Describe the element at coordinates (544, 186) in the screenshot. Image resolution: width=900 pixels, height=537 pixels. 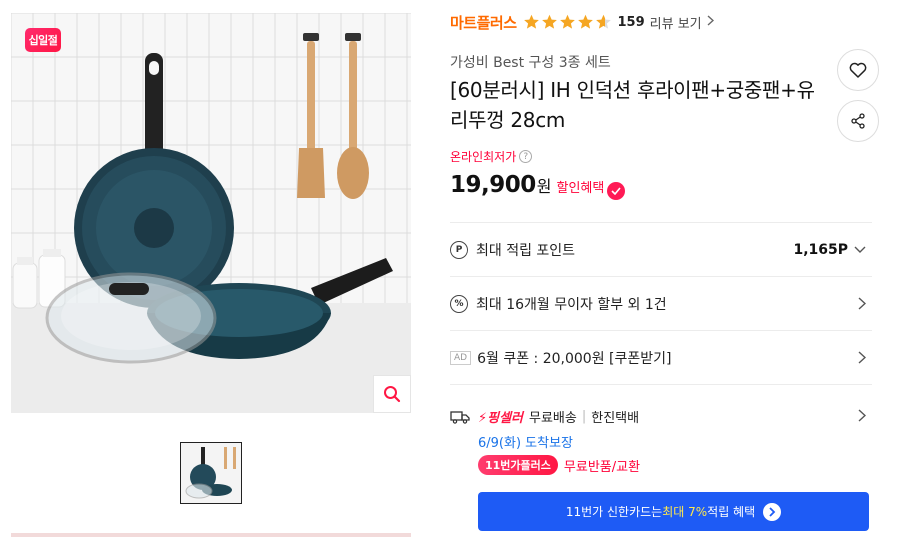
I see `price-unit: 원` at that location.